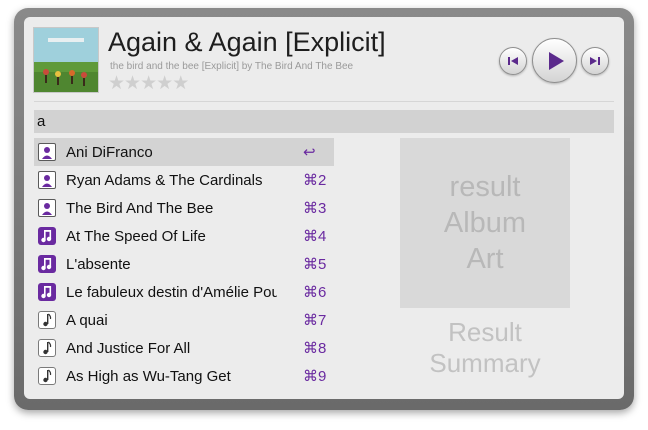  I want to click on keyboard-shortcut: ⌘9, so click(315, 376).